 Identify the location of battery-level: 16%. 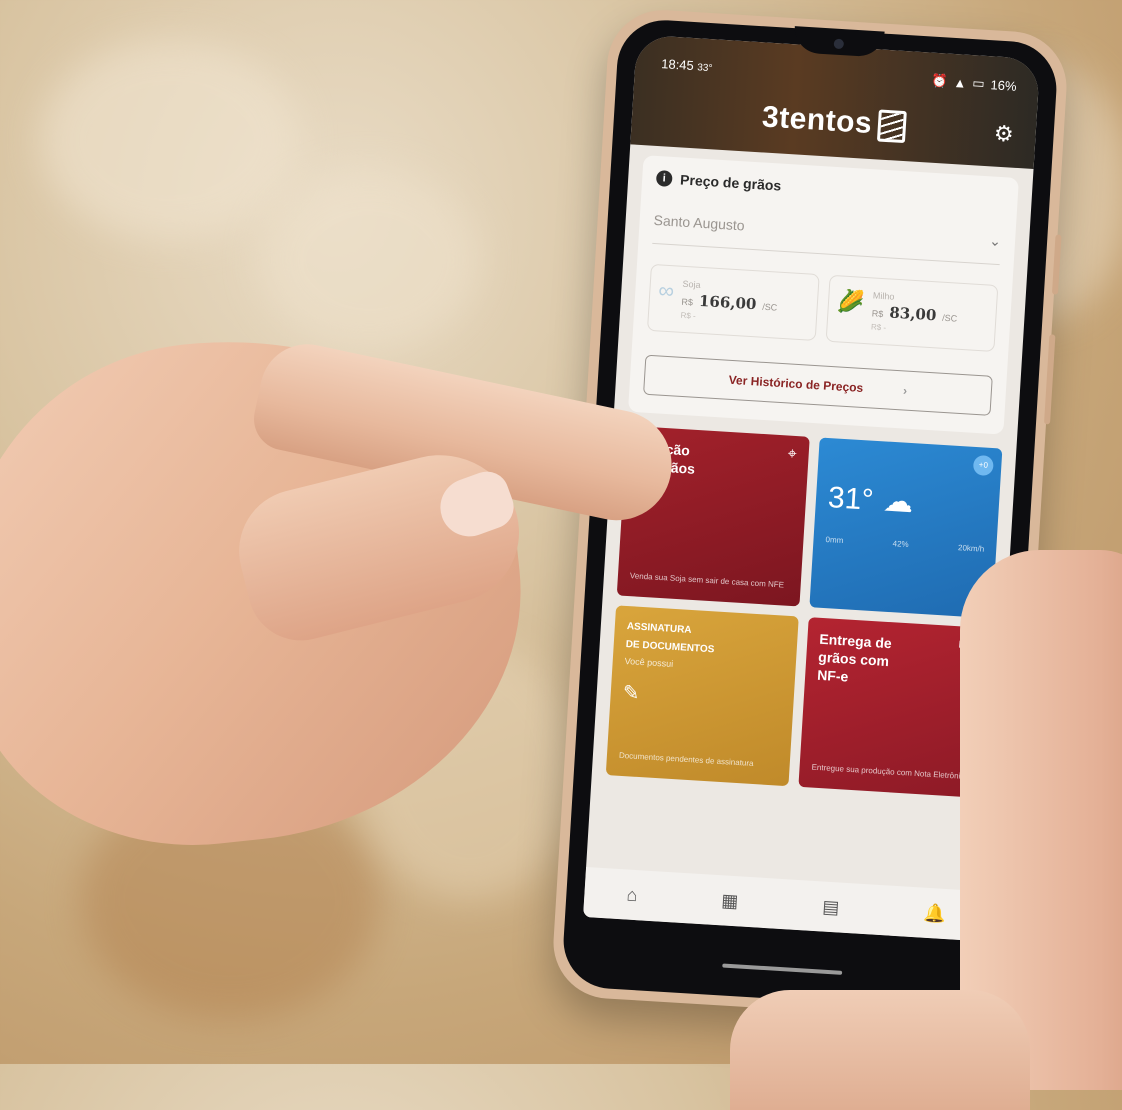
(1004, 85).